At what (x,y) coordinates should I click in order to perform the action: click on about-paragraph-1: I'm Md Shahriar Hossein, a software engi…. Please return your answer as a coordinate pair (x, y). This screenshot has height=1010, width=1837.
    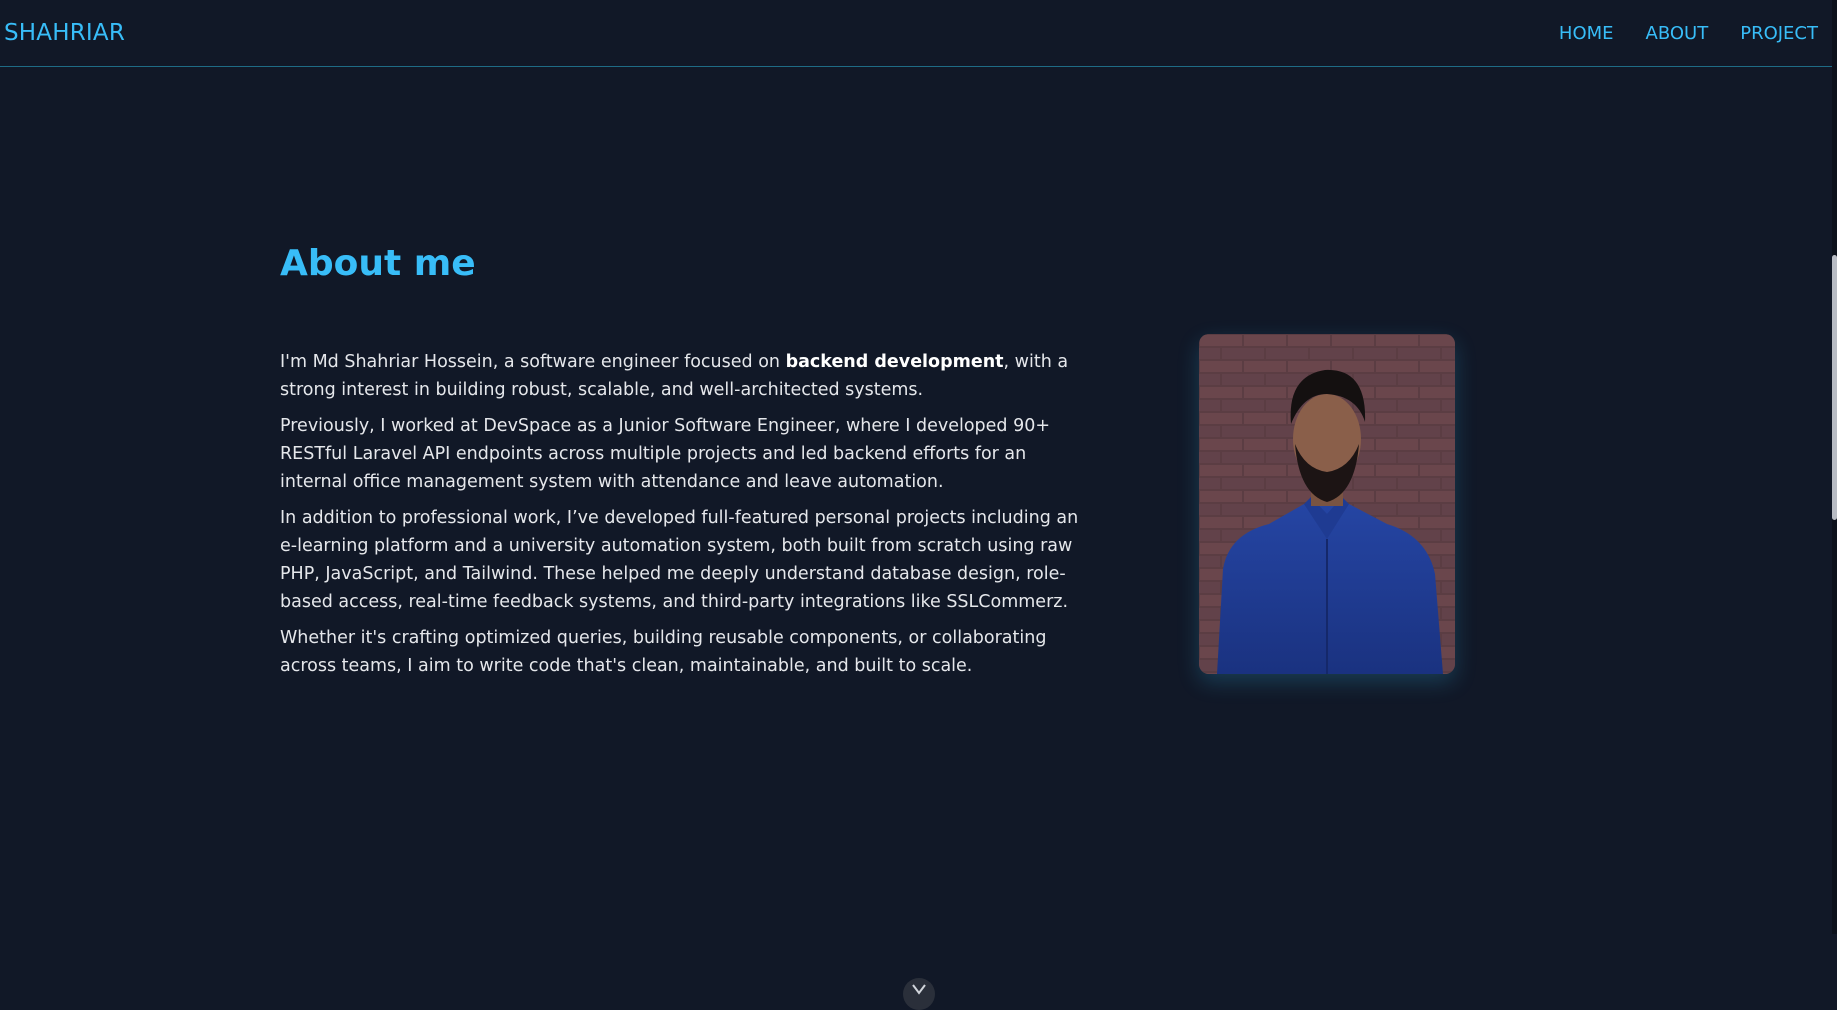
    Looking at the image, I should click on (680, 376).